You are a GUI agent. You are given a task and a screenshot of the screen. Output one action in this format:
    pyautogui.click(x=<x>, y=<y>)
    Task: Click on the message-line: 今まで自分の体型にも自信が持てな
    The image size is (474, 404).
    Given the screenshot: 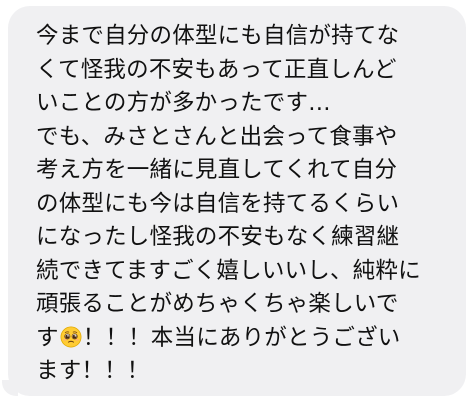 What is the action you would take?
    pyautogui.click(x=218, y=36)
    